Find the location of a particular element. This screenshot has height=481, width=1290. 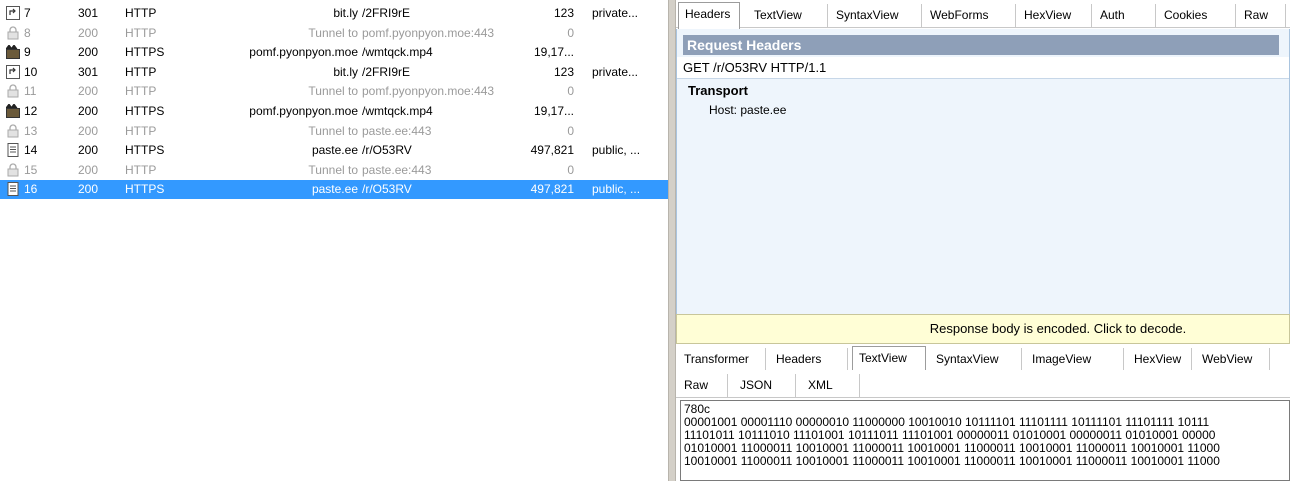

tab-response-format-raw: Raw is located at coordinates (703, 386).